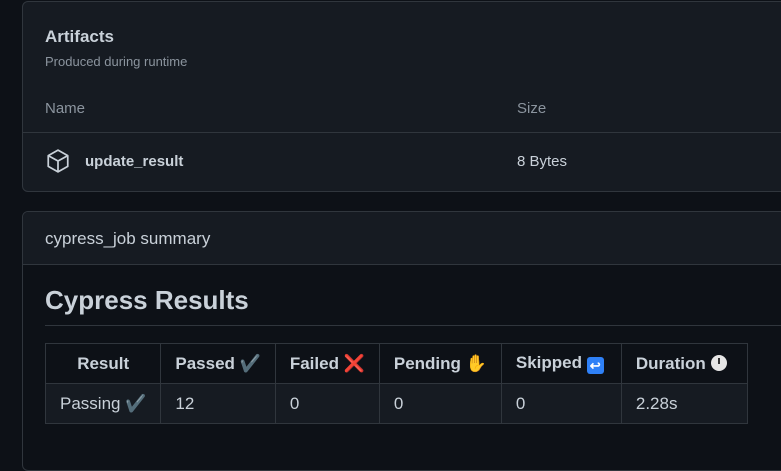 The image size is (781, 471). I want to click on pending-header: Pending ✋, so click(440, 363).